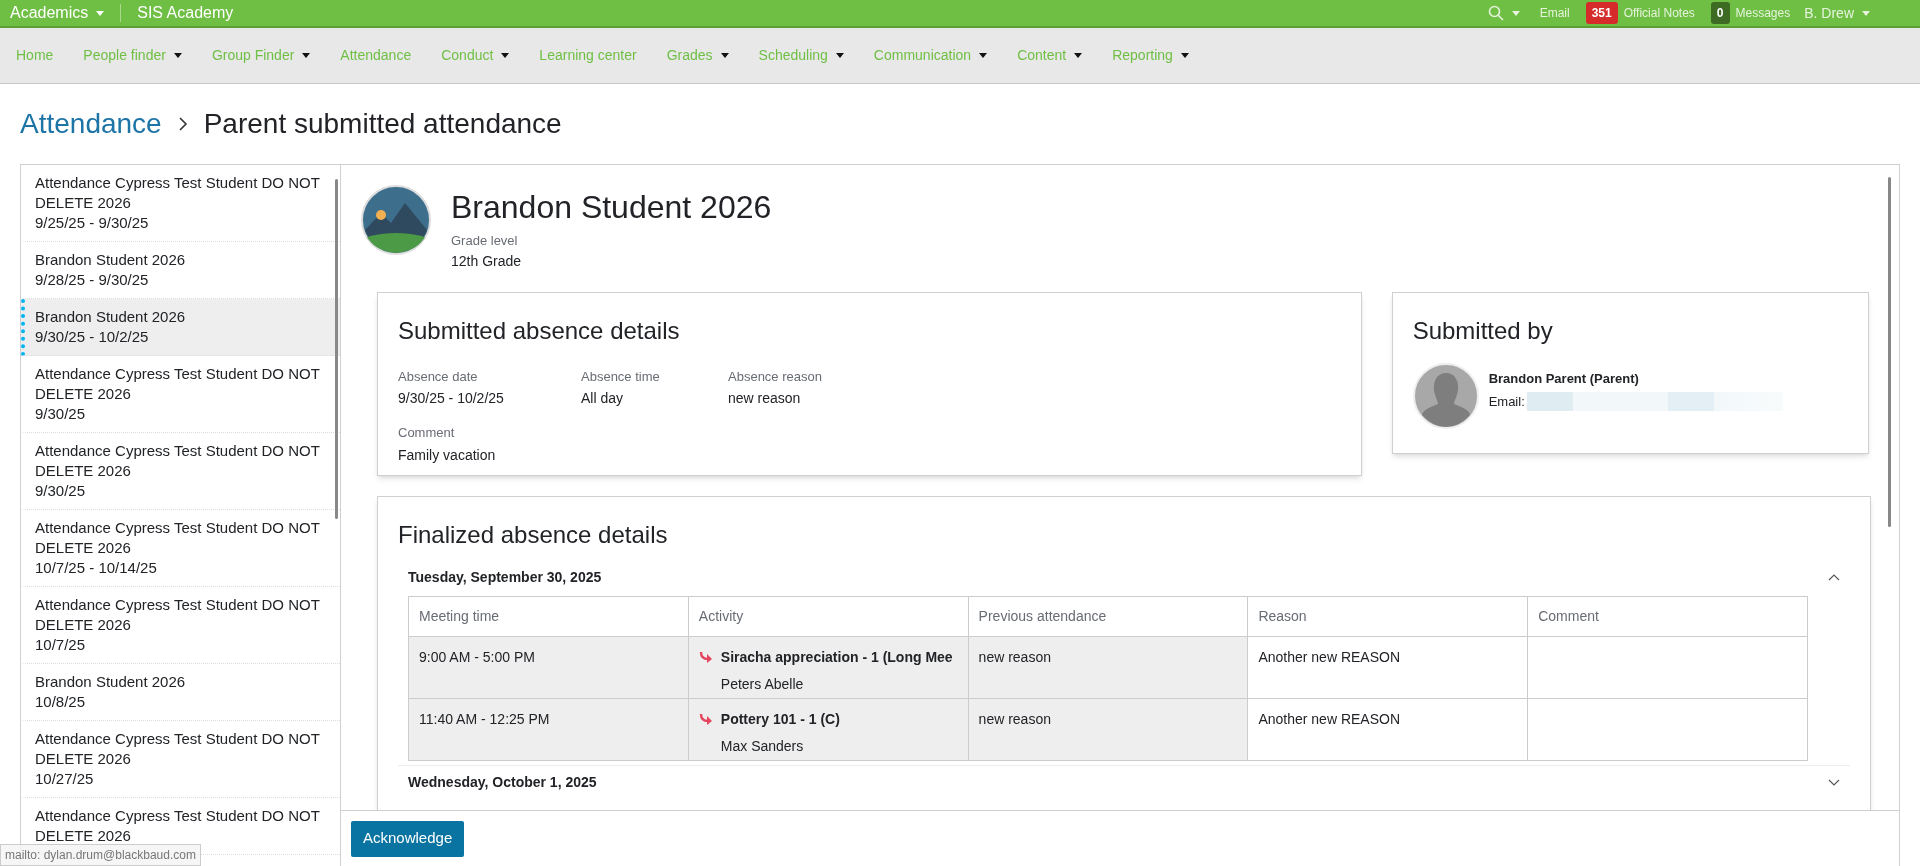 This screenshot has height=866, width=1920. Describe the element at coordinates (427, 433) in the screenshot. I see `field-label: Comment` at that location.